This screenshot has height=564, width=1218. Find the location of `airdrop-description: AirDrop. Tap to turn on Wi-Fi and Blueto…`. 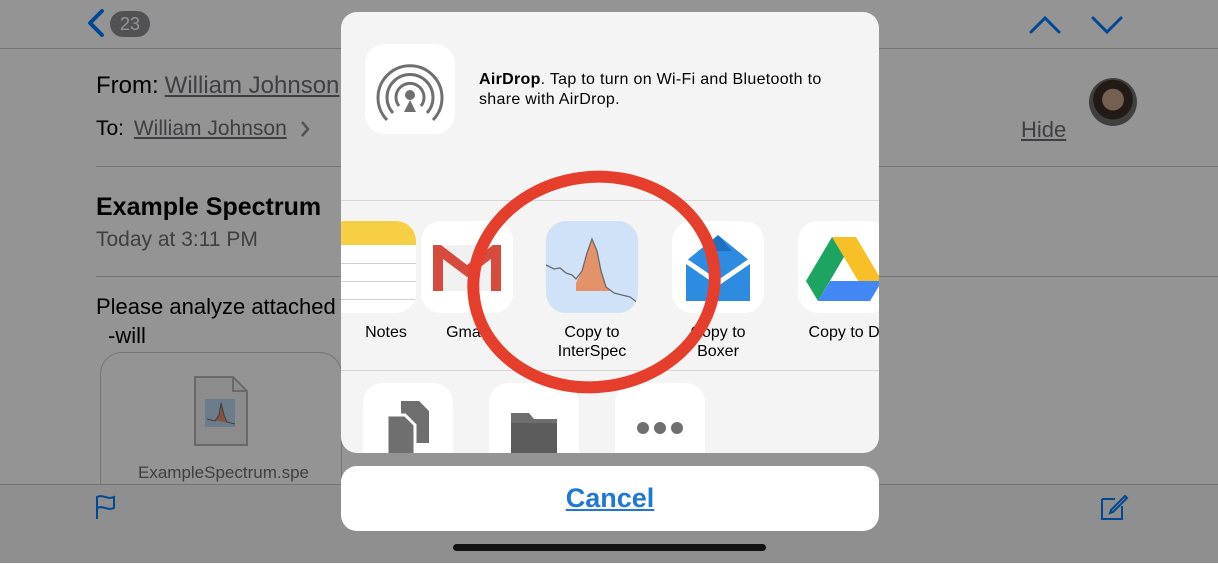

airdrop-description: AirDrop. Tap to turn on Wi-Fi and Blueto… is located at coordinates (669, 90).